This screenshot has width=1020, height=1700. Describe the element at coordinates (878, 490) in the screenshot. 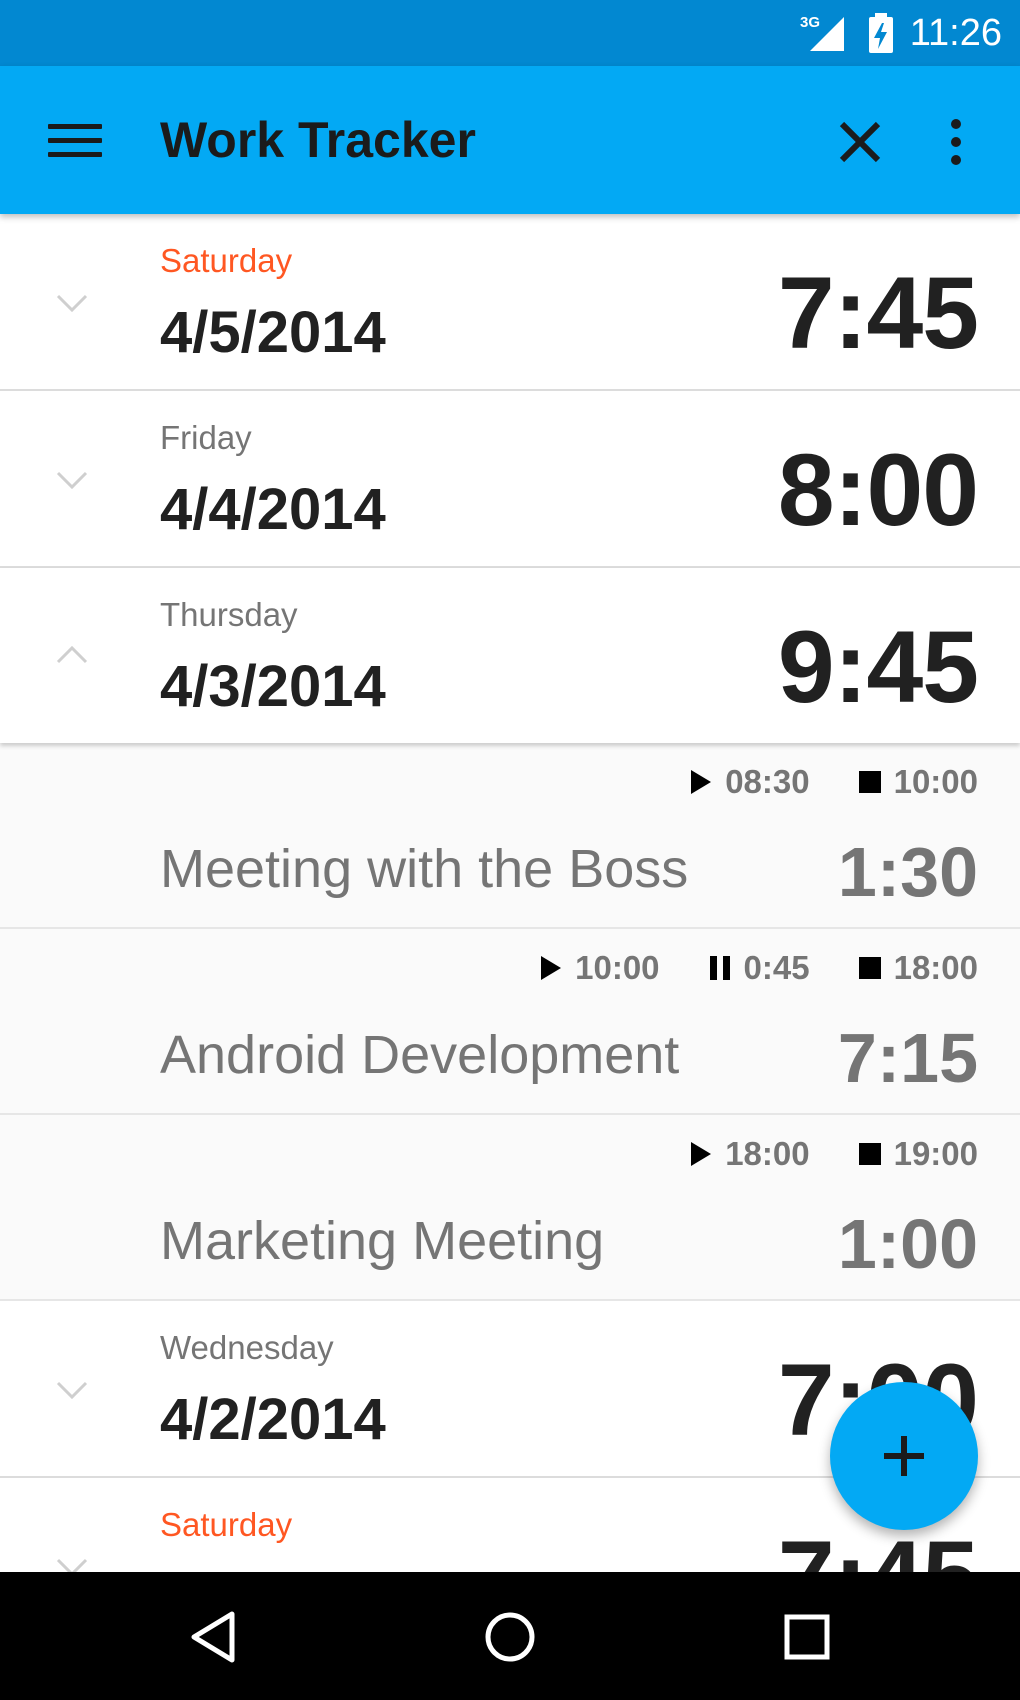

I see `day-total-hours: 8:00` at that location.